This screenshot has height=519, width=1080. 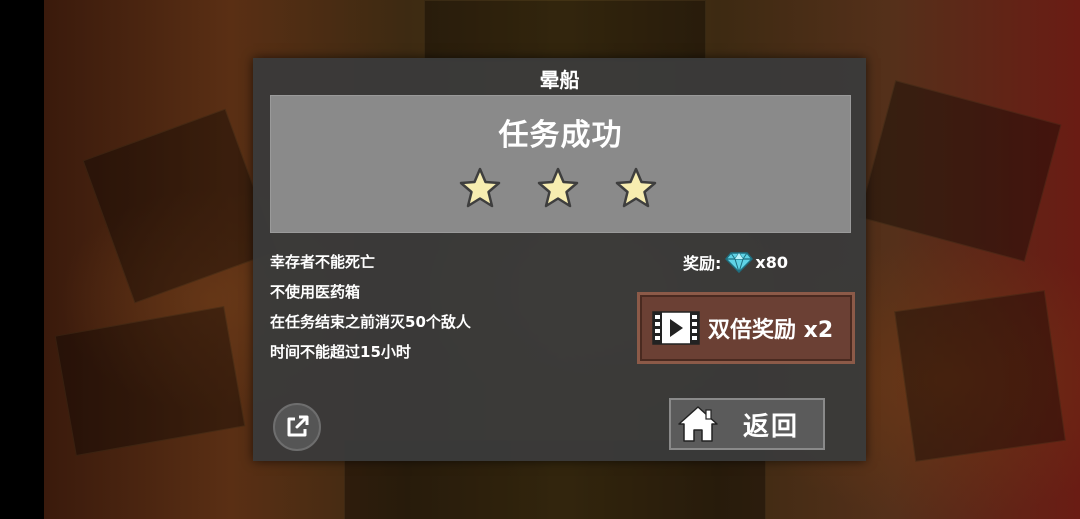 What do you see at coordinates (22, 259) in the screenshot?
I see `screen-left-edge` at bounding box center [22, 259].